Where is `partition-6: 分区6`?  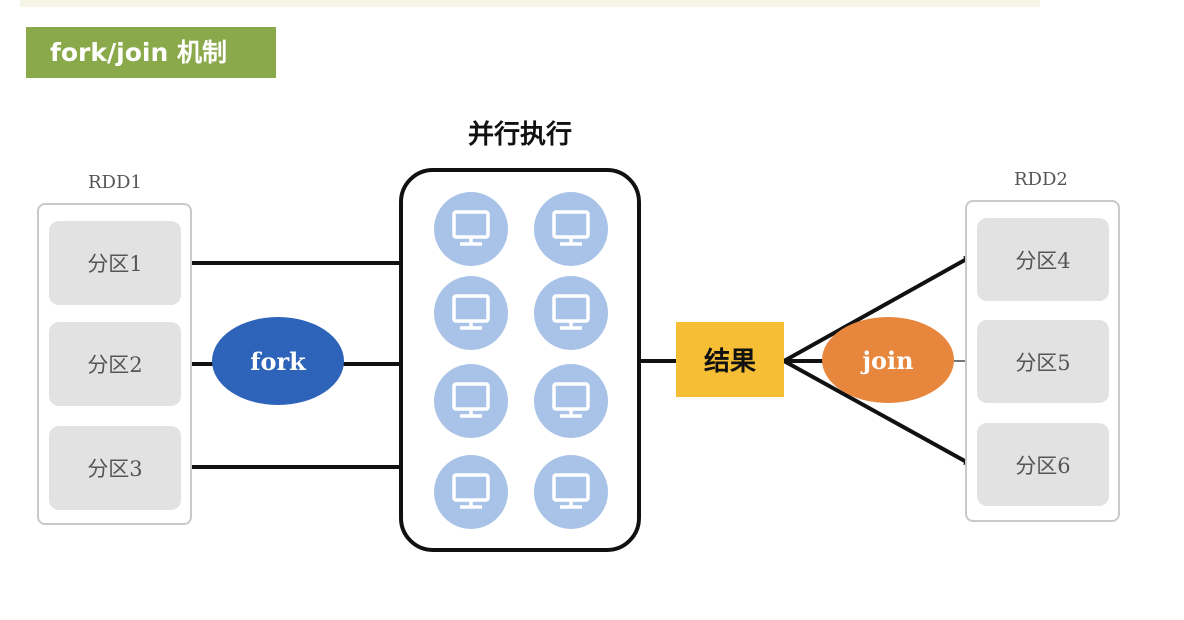
partition-6: 分区6 is located at coordinates (1043, 464).